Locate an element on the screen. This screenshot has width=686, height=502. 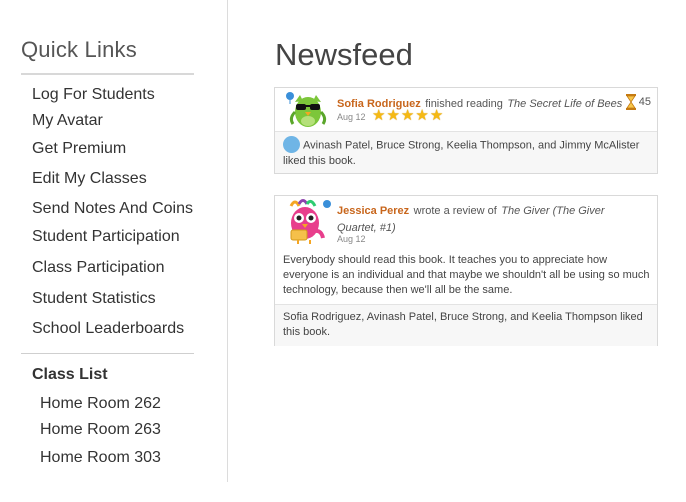
class-room-303: Home Room 303 is located at coordinates (100, 458).